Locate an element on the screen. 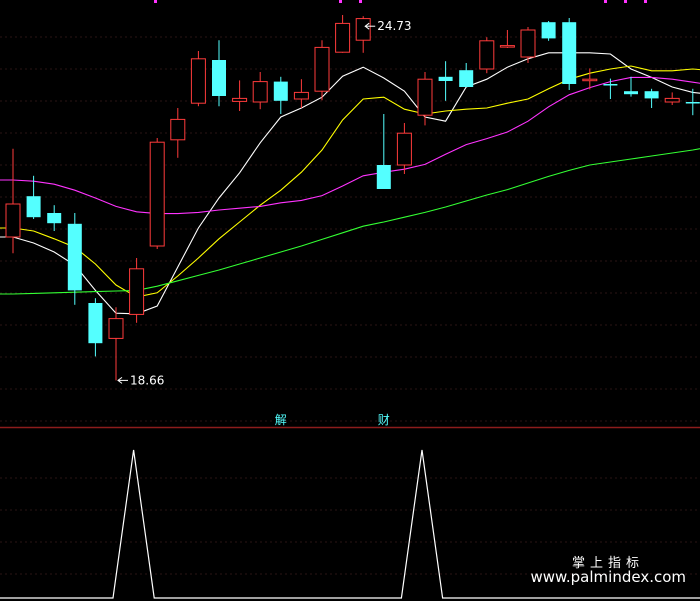 Image resolution: width=700 pixels, height=601 pixels. signal-label: 解 is located at coordinates (281, 420).